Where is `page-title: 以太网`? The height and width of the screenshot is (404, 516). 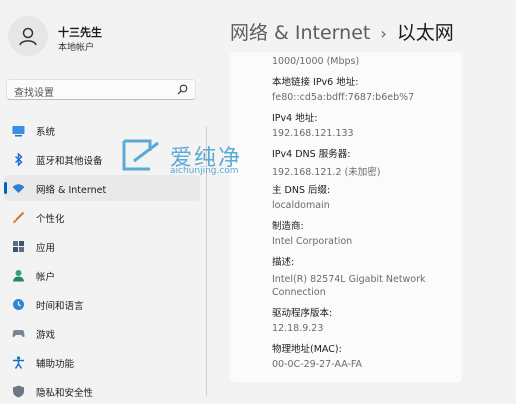
page-title: 以太网 is located at coordinates (425, 33).